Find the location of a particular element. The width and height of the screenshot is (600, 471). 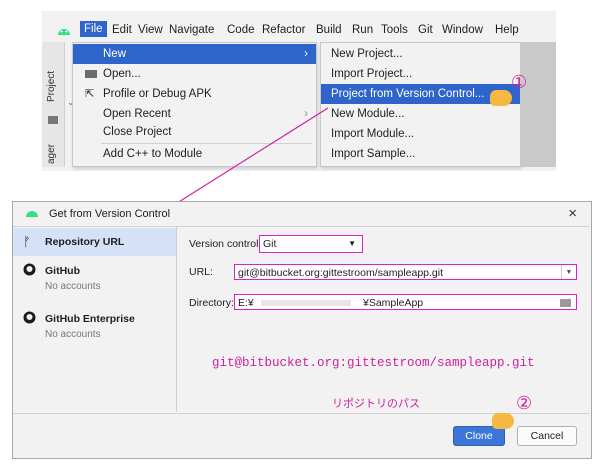

source-github-status: No accounts is located at coordinates (73, 286).